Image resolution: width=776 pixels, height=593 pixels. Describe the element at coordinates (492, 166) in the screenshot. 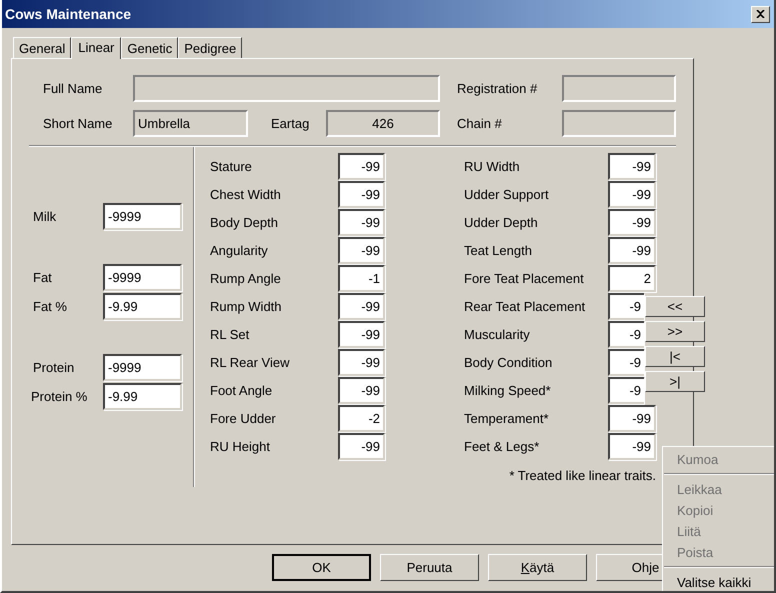

I see `trait-label: RU Width` at that location.